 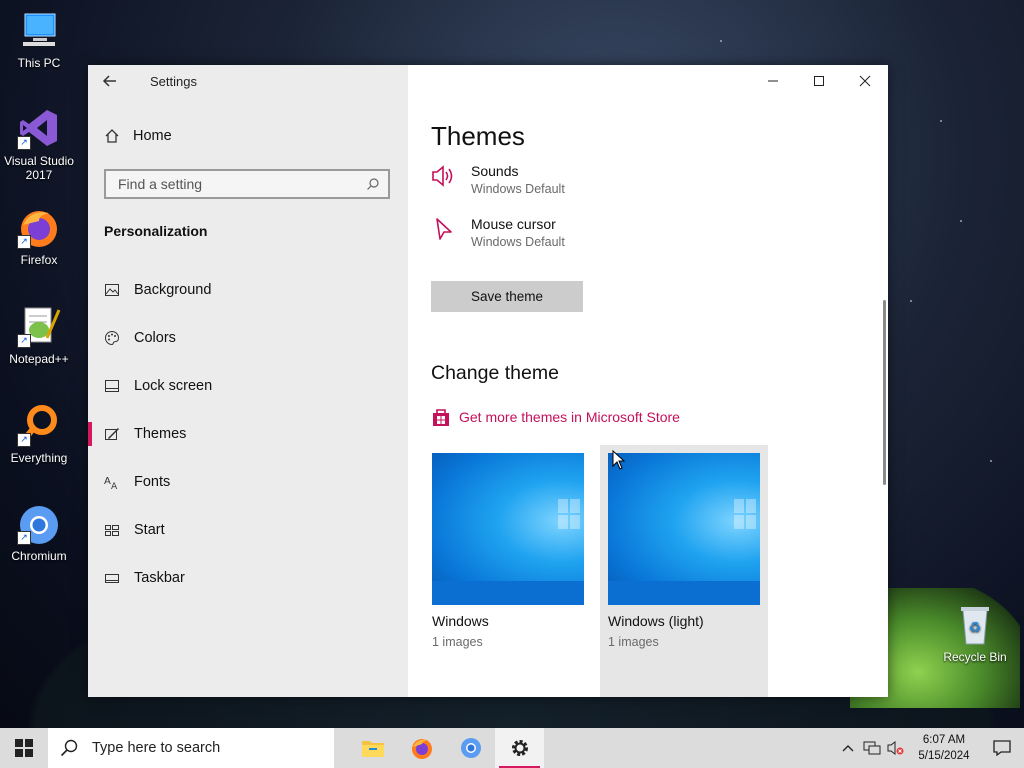 I want to click on save-theme-button: Save theme, so click(x=507, y=296).